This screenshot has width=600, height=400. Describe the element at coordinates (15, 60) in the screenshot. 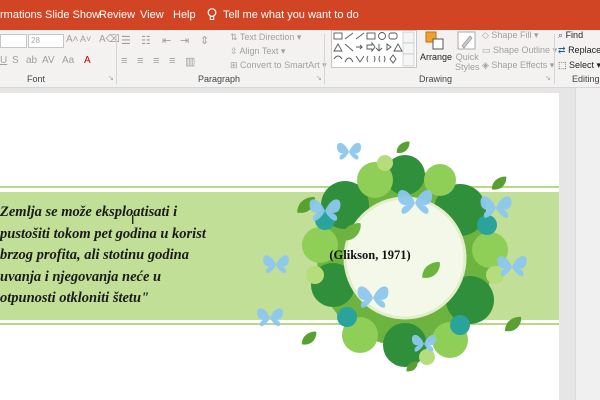

I see `strikethrough-icon: S` at that location.